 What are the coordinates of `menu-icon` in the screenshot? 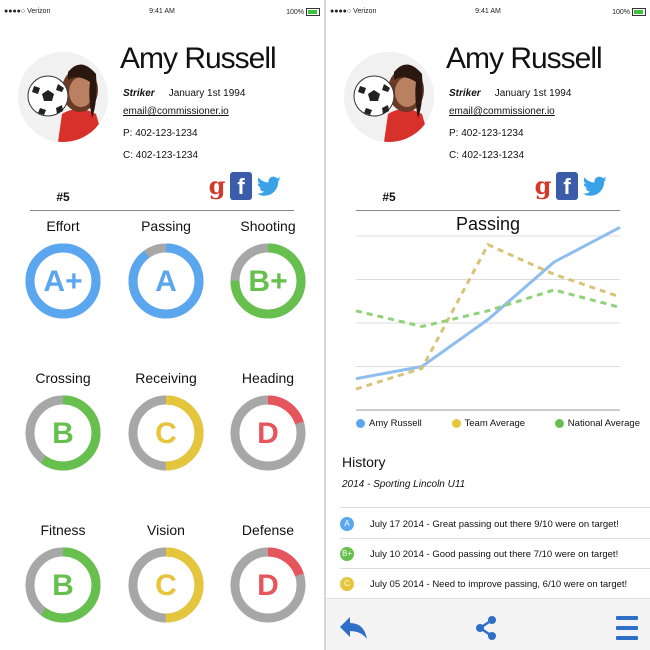 It's located at (627, 628).